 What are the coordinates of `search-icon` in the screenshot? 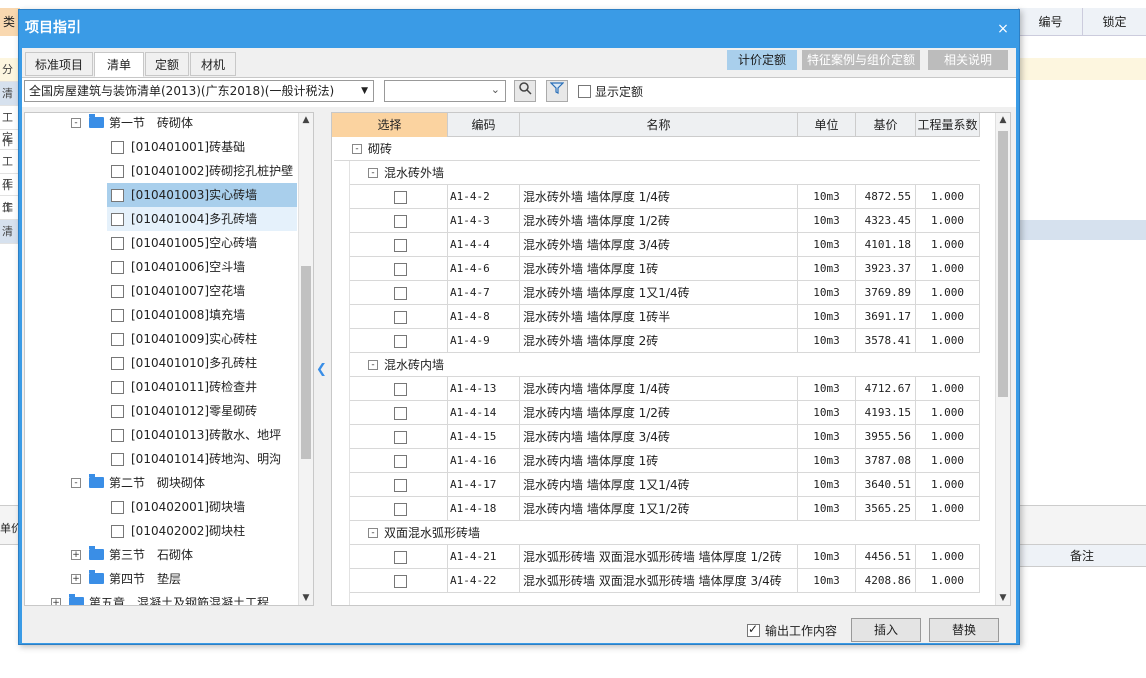 It's located at (525, 91).